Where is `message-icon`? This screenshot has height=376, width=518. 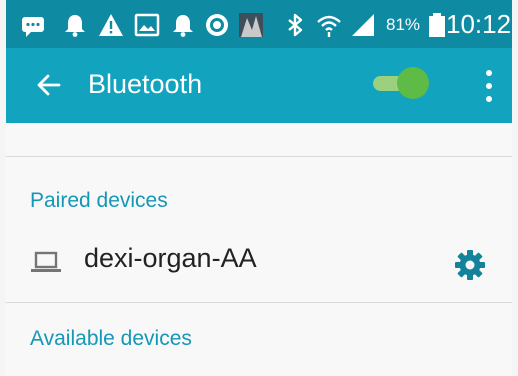
message-icon is located at coordinates (33, 25).